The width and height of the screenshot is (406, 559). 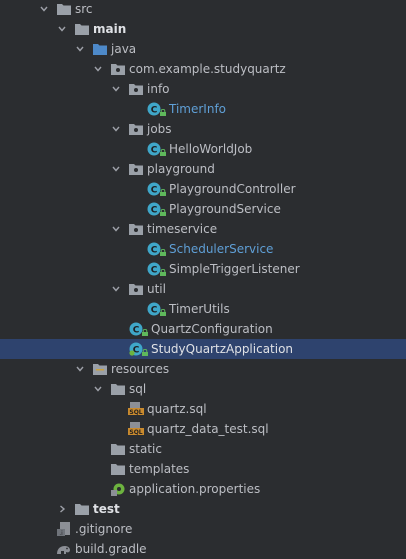 I want to click on tree-row-resources: resources, so click(x=203, y=369).